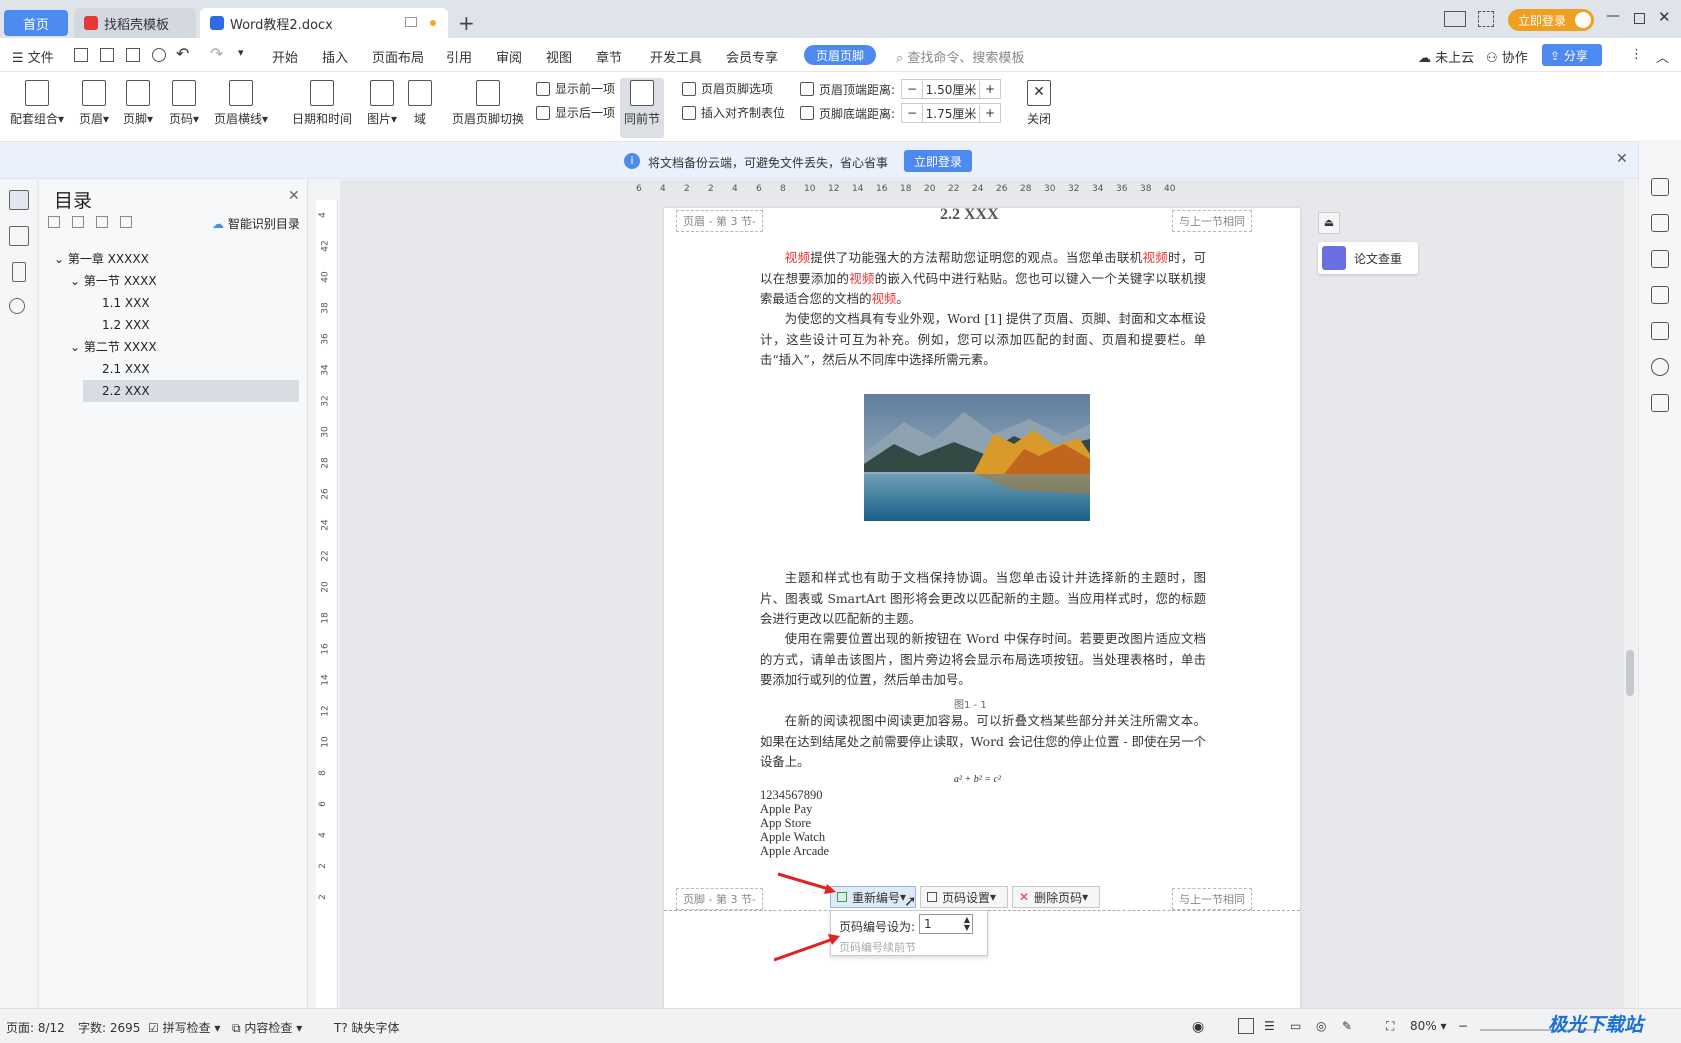 This screenshot has width=1681, height=1043. What do you see at coordinates (575, 88) in the screenshot?
I see `show-prev-button: 显示前一项` at bounding box center [575, 88].